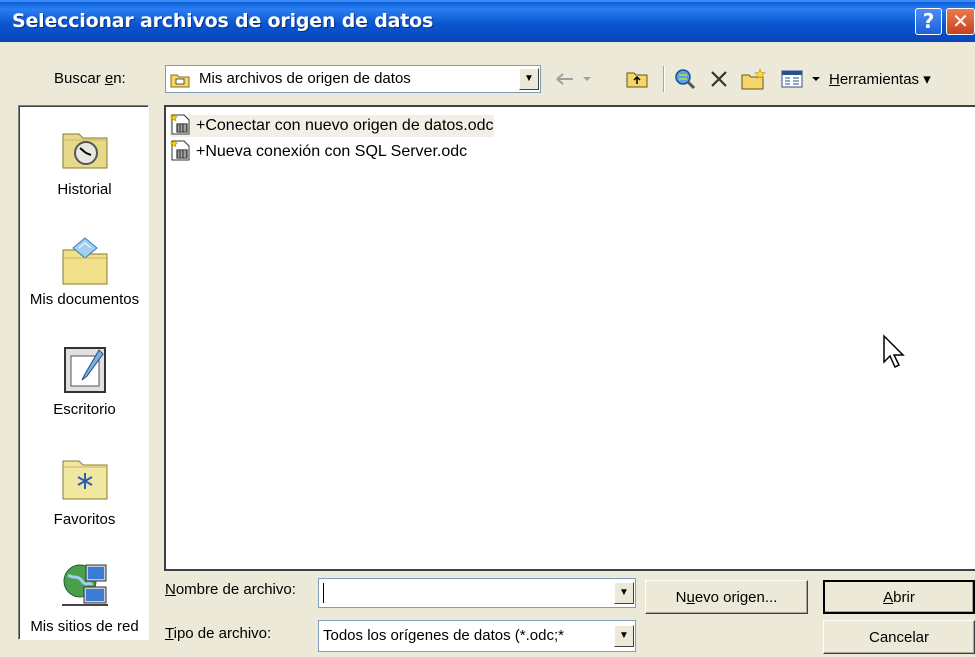 The width and height of the screenshot is (975, 657). What do you see at coordinates (84, 519) in the screenshot?
I see `place-favorites-label: Favoritos` at bounding box center [84, 519].